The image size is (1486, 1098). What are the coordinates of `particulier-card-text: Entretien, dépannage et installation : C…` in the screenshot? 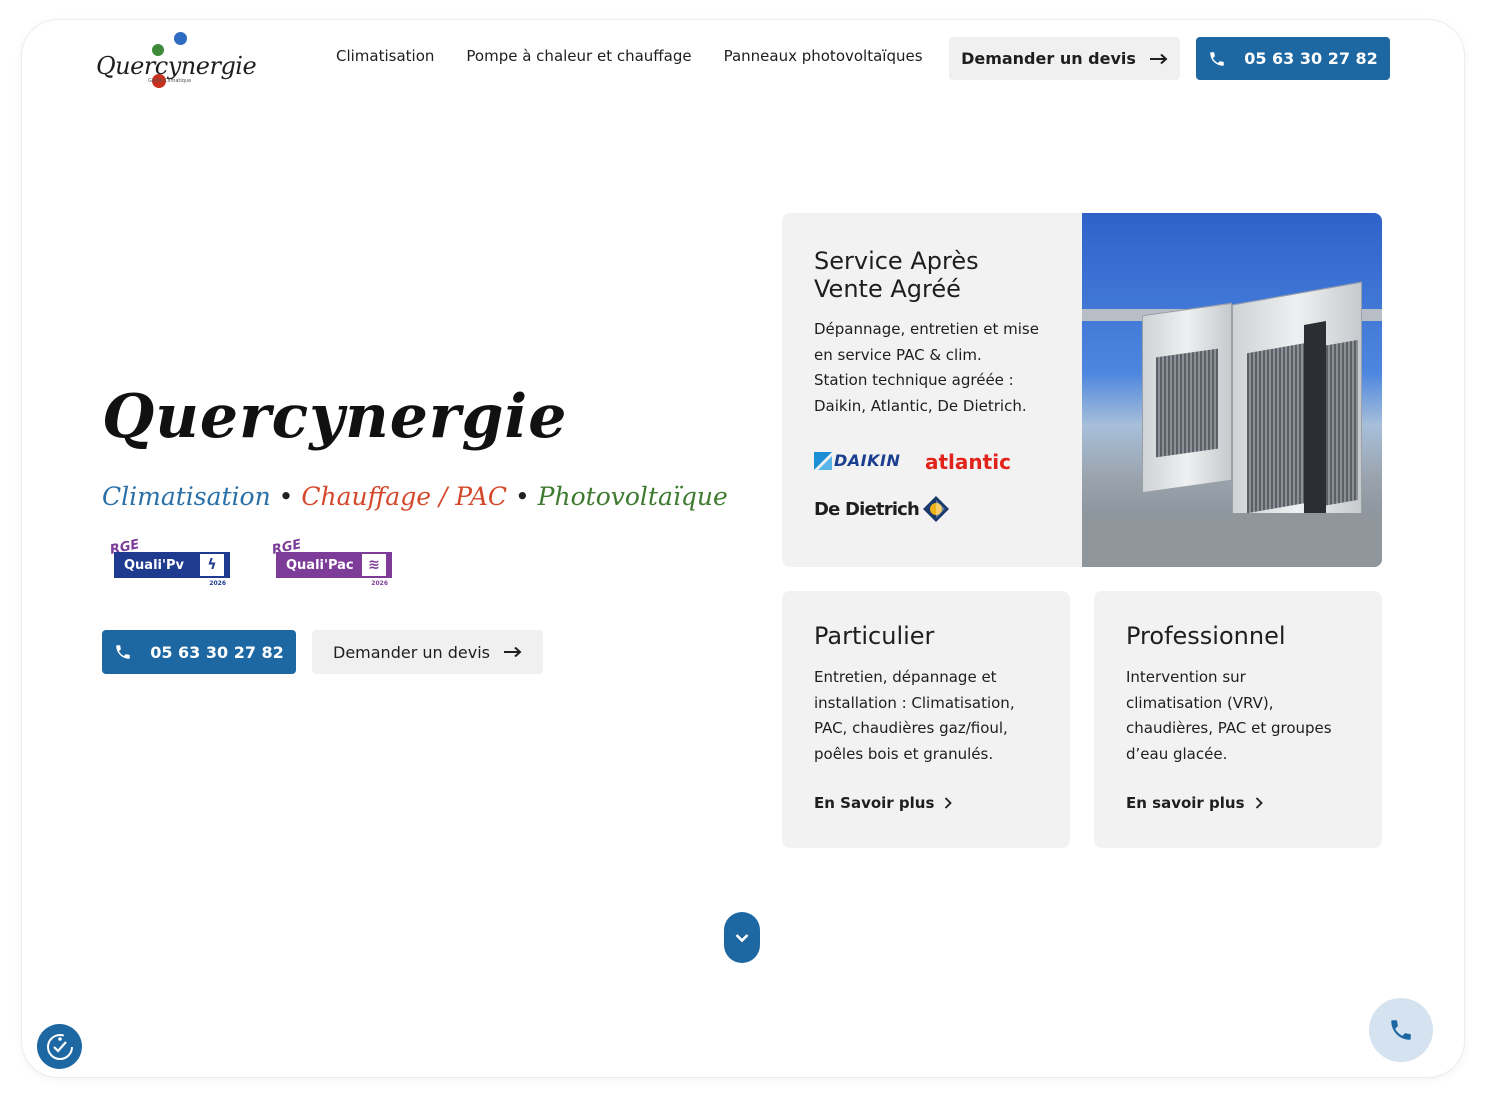 It's located at (914, 715).